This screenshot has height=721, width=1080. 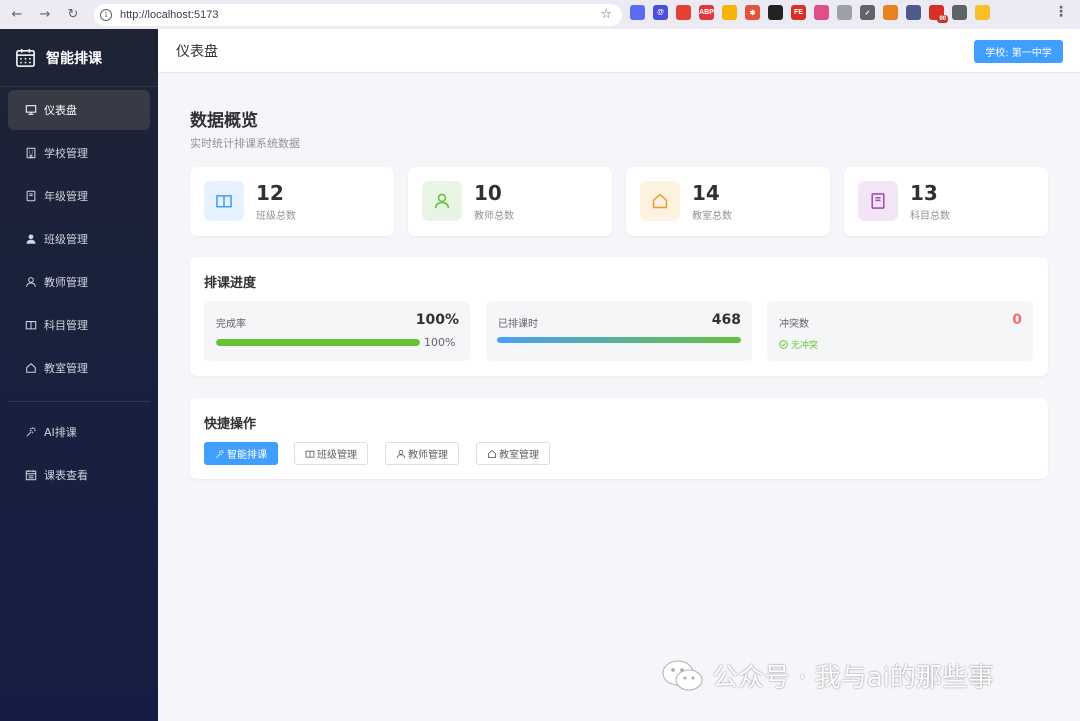 What do you see at coordinates (79, 432) in the screenshot?
I see `sidebar-item-magic-stick: AI排课` at bounding box center [79, 432].